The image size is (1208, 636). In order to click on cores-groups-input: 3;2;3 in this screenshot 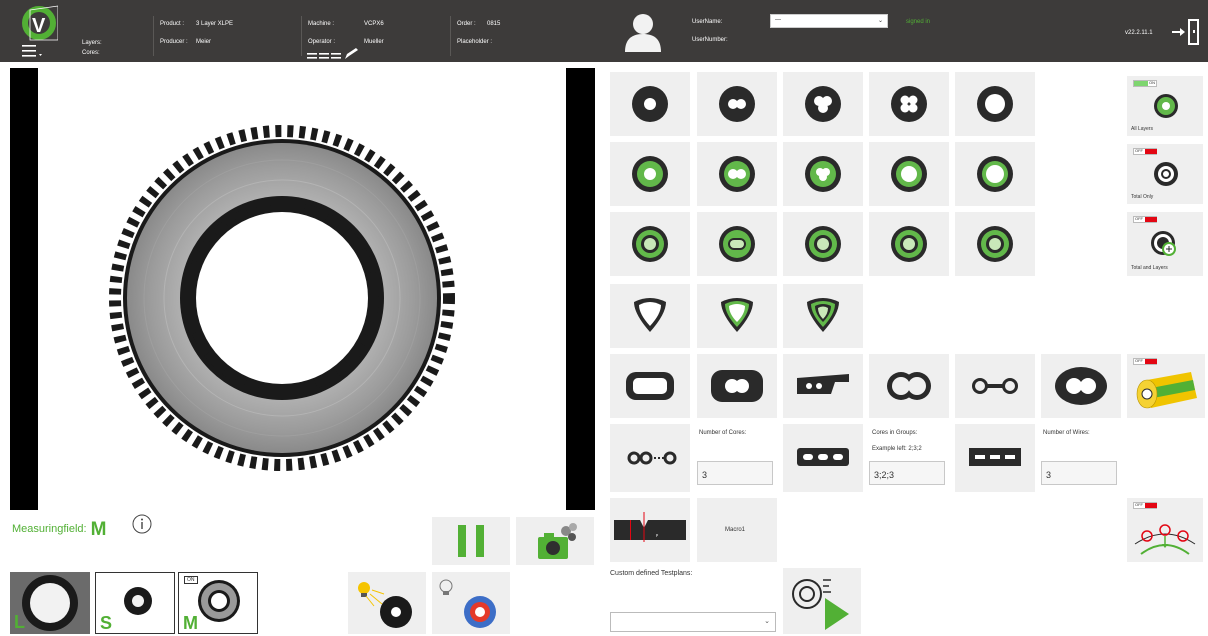, I will do `click(907, 473)`.